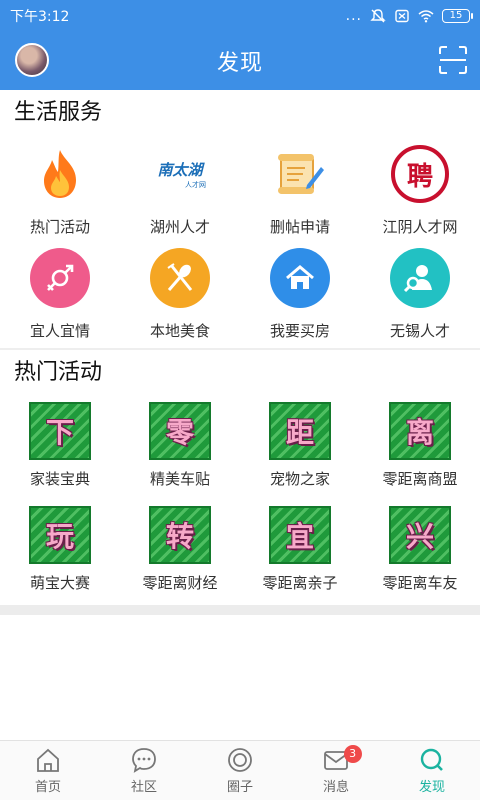  Describe the element at coordinates (453, 60) in the screenshot. I see `scan-icon` at that location.